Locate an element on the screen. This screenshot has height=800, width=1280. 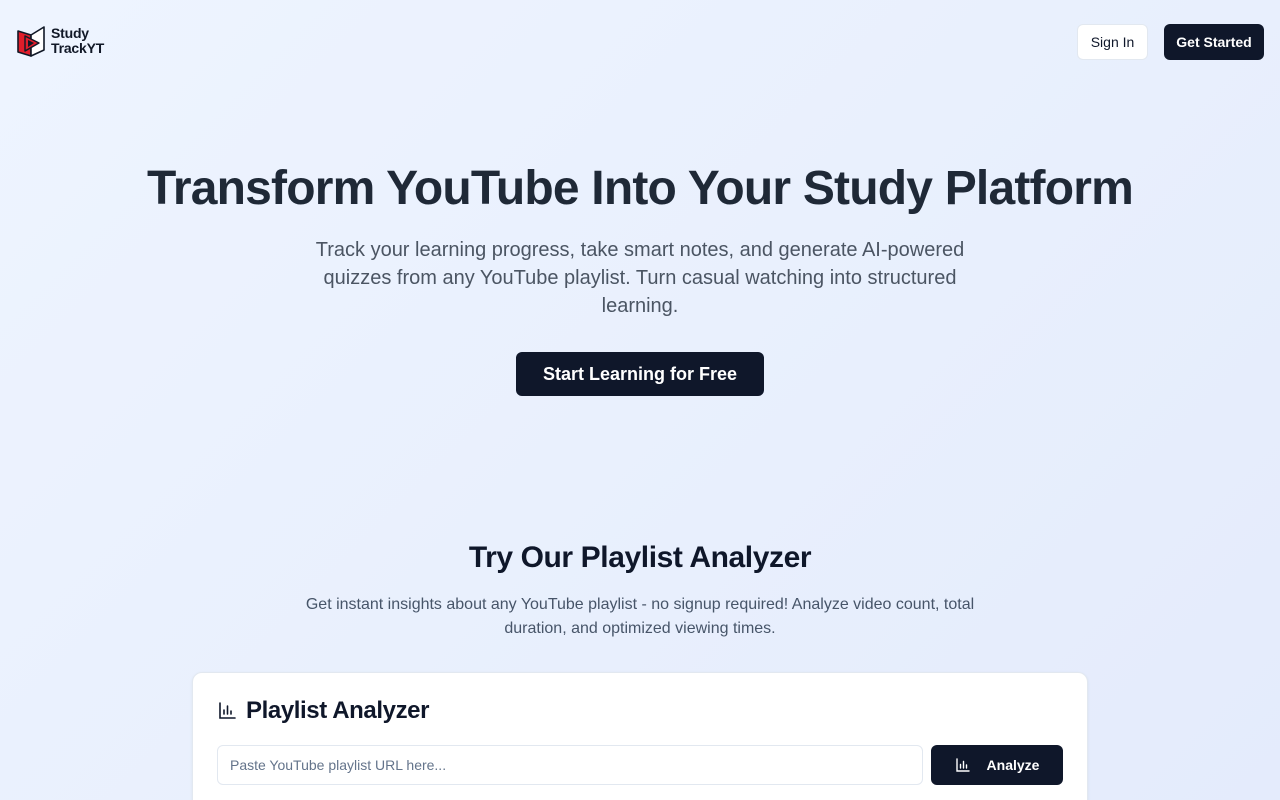
analyze-button-label: Analyze is located at coordinates (1013, 765).